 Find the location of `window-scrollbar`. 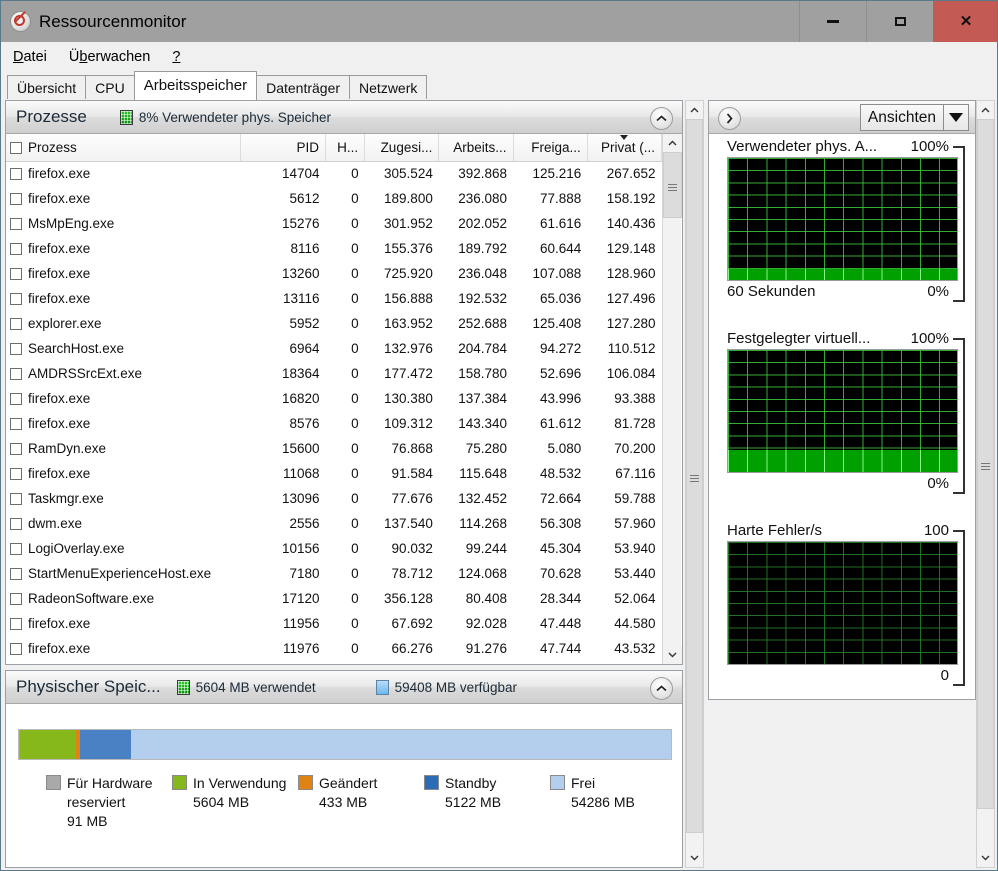

window-scrollbar is located at coordinates (985, 484).